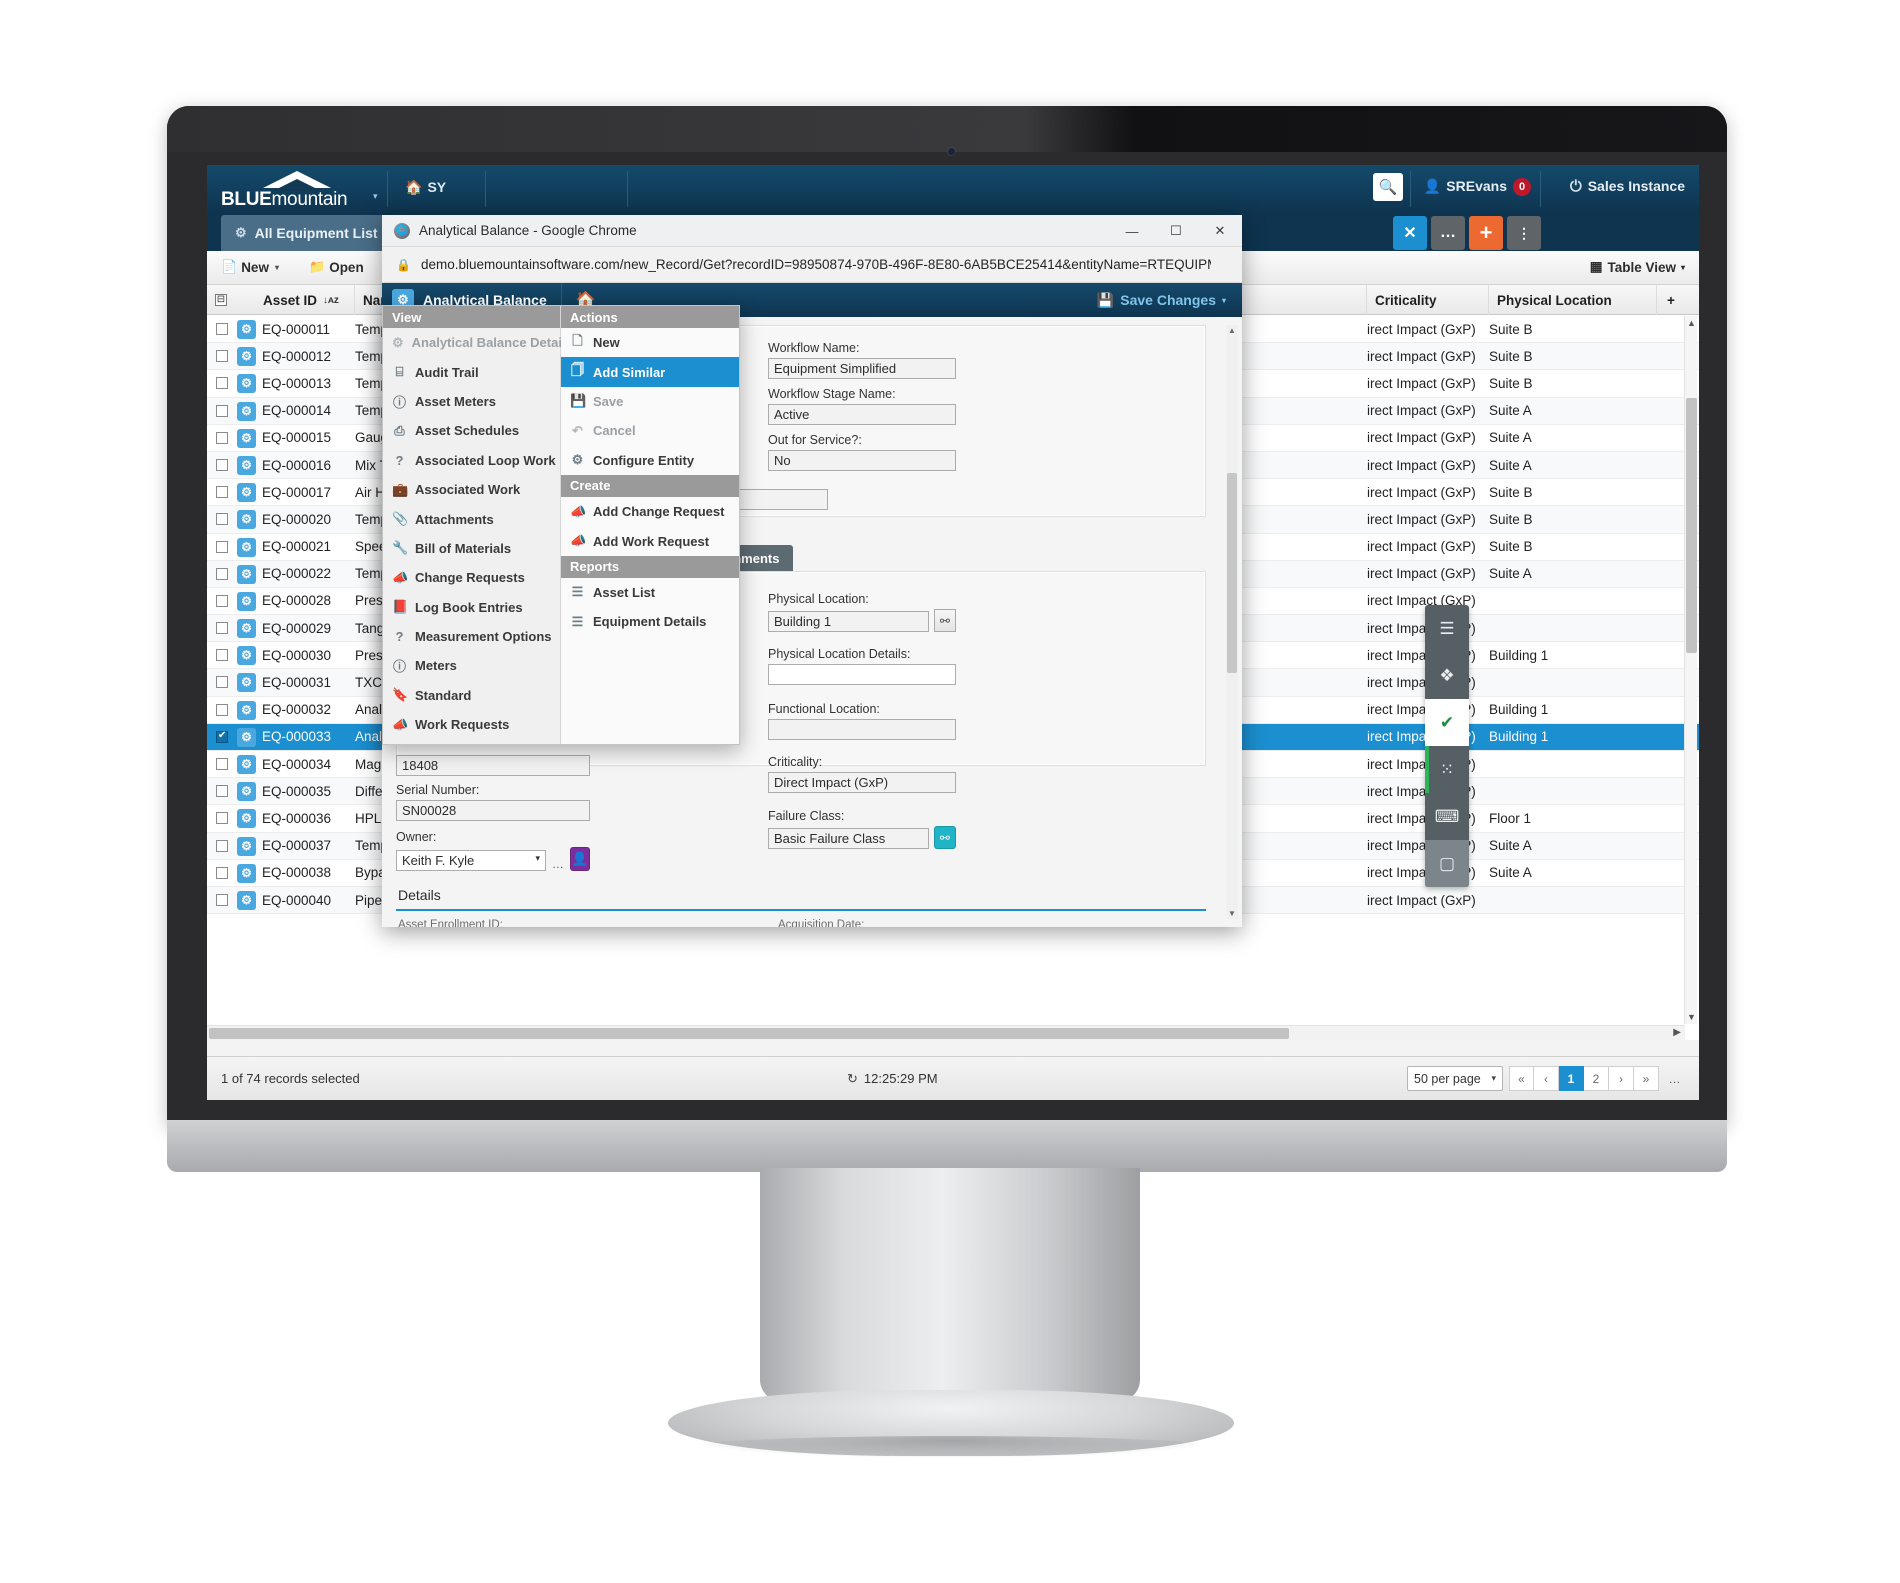 This screenshot has height=1583, width=1900. I want to click on form-vertical-scrollbar: ▲ ▼, so click(1232, 622).